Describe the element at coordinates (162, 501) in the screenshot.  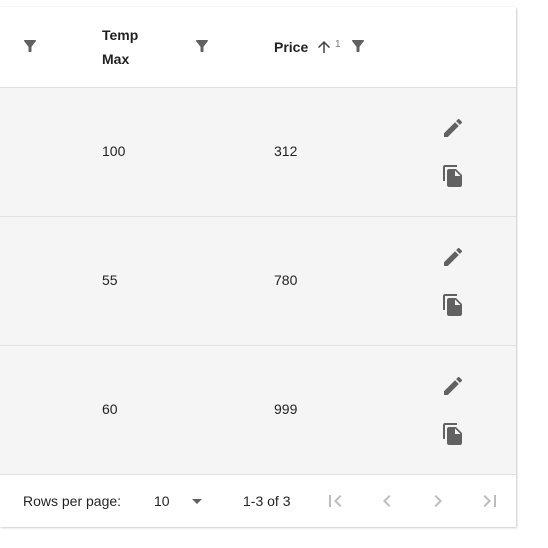
I see `rows-per-page-select: 10` at that location.